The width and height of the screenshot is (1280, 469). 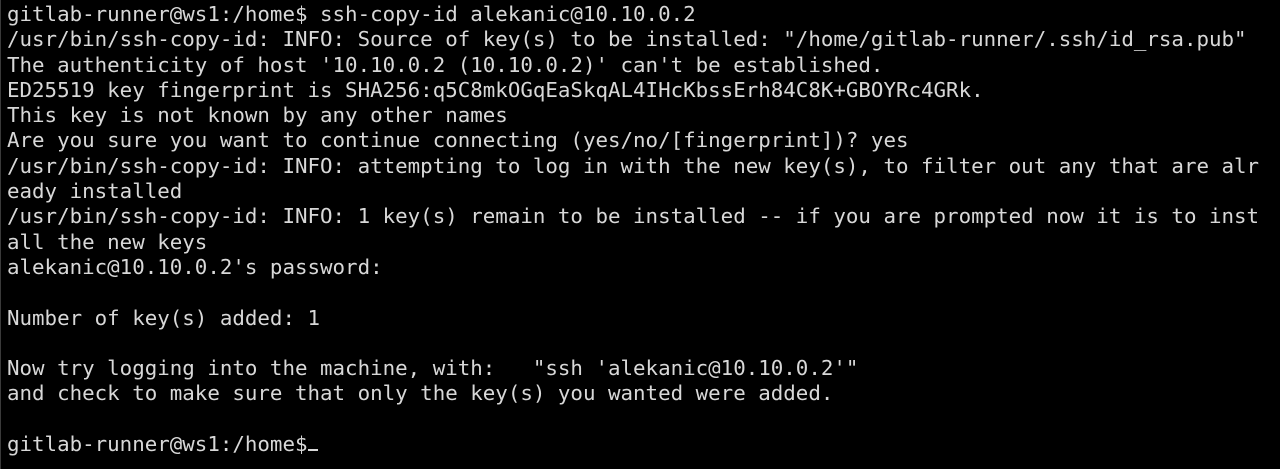 What do you see at coordinates (257, 115) in the screenshot?
I see `terminal-line-unknown-key: This key is not known by any other names` at bounding box center [257, 115].